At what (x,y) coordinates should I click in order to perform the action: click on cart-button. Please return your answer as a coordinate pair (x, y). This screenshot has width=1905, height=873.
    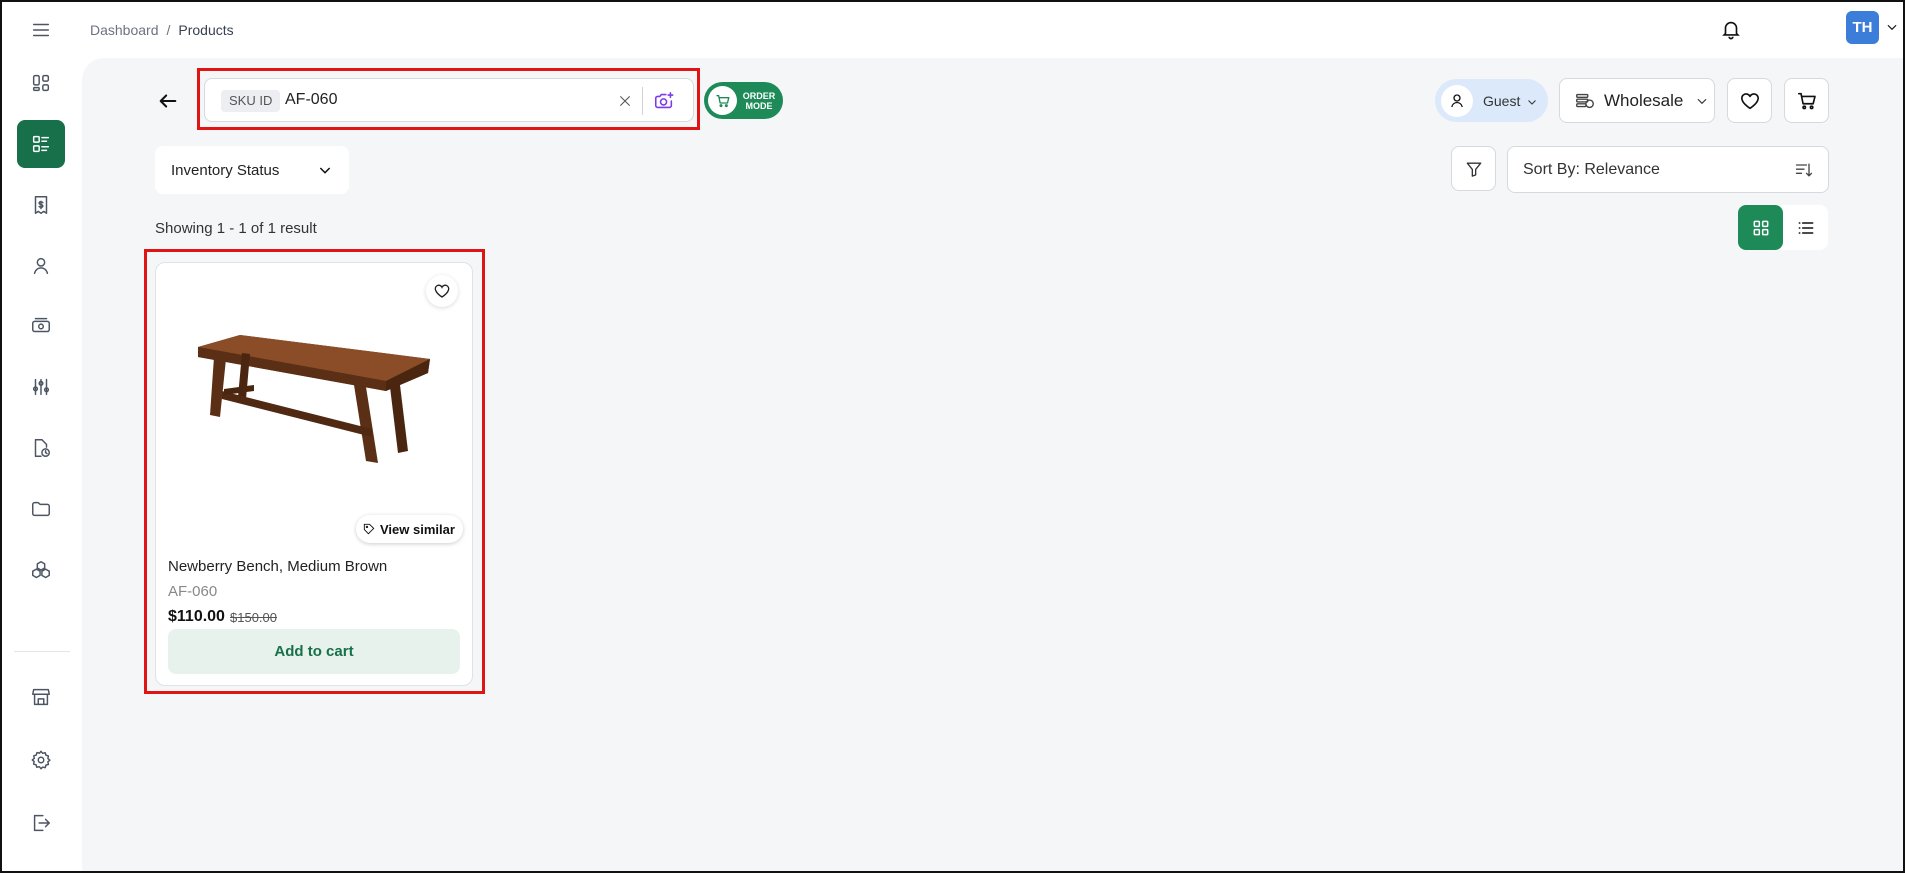
    Looking at the image, I should click on (1806, 100).